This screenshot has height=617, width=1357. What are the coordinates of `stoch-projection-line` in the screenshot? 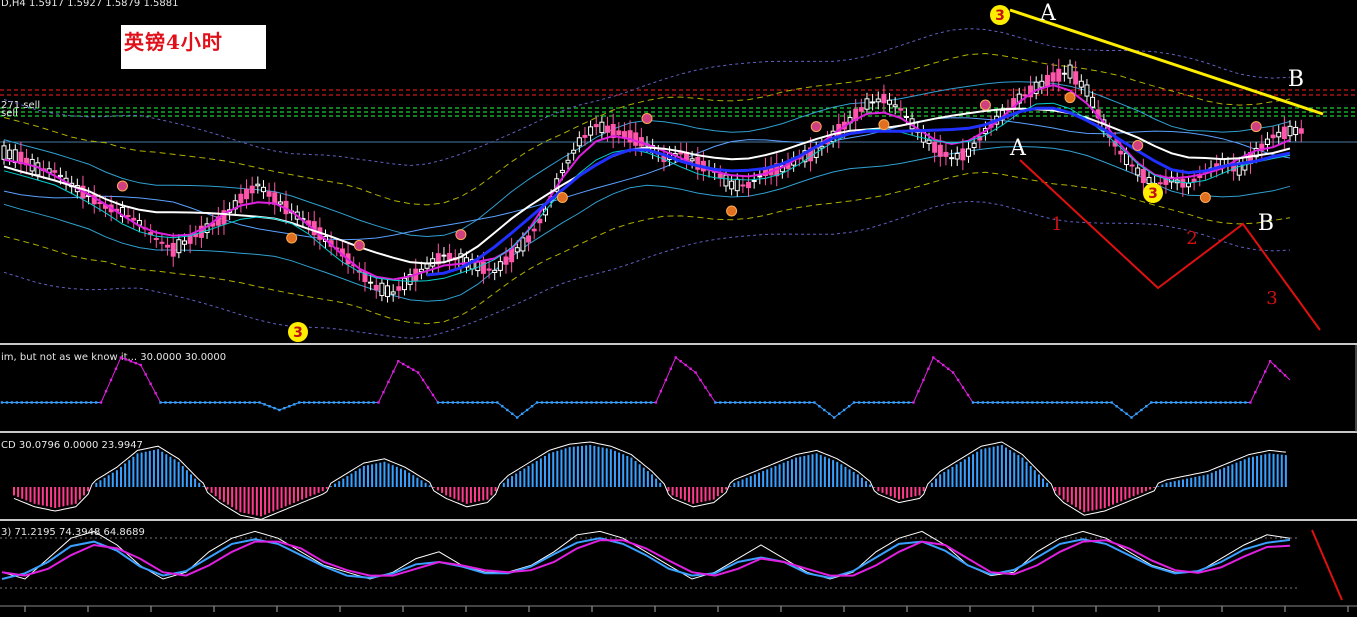 It's located at (1327, 565).